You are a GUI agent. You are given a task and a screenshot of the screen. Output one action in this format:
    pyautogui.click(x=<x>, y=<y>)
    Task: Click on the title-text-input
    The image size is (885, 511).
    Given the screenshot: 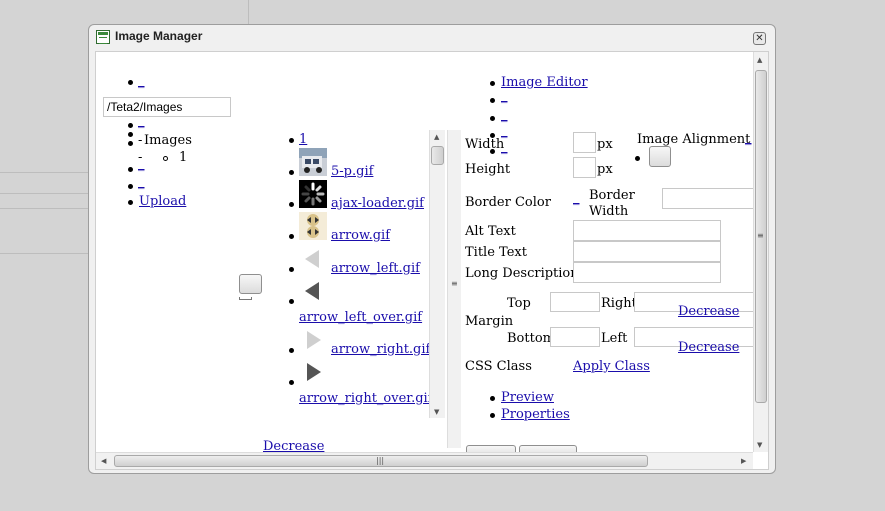 What is the action you would take?
    pyautogui.click(x=647, y=251)
    